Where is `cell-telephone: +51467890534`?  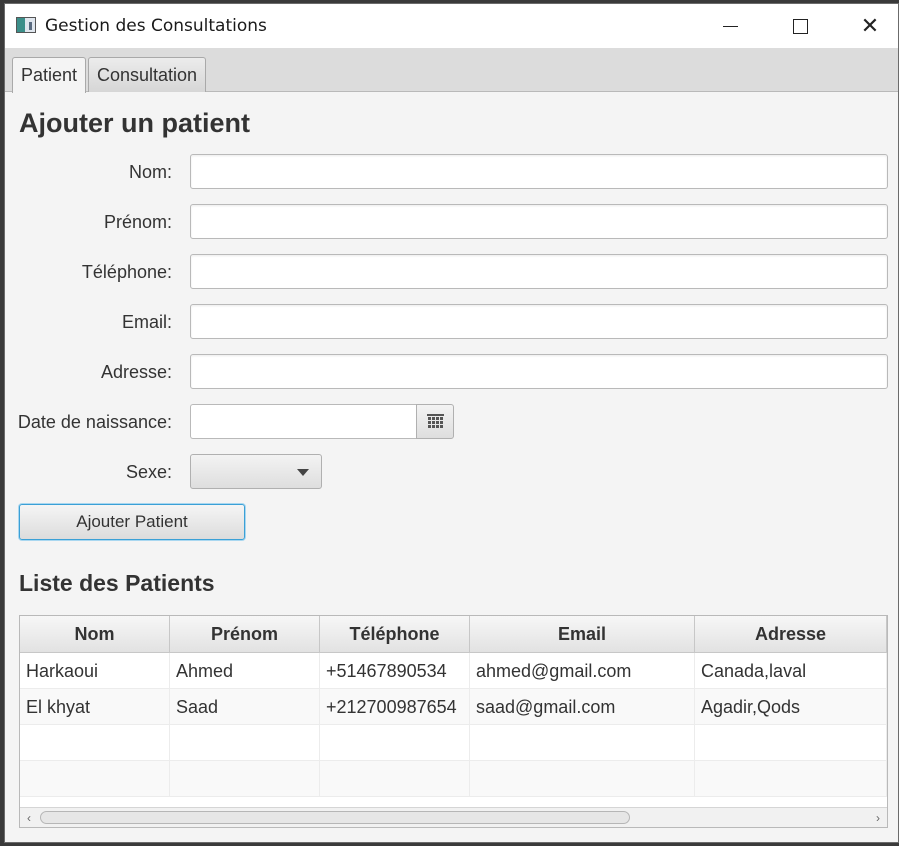
cell-telephone: +51467890534 is located at coordinates (395, 671).